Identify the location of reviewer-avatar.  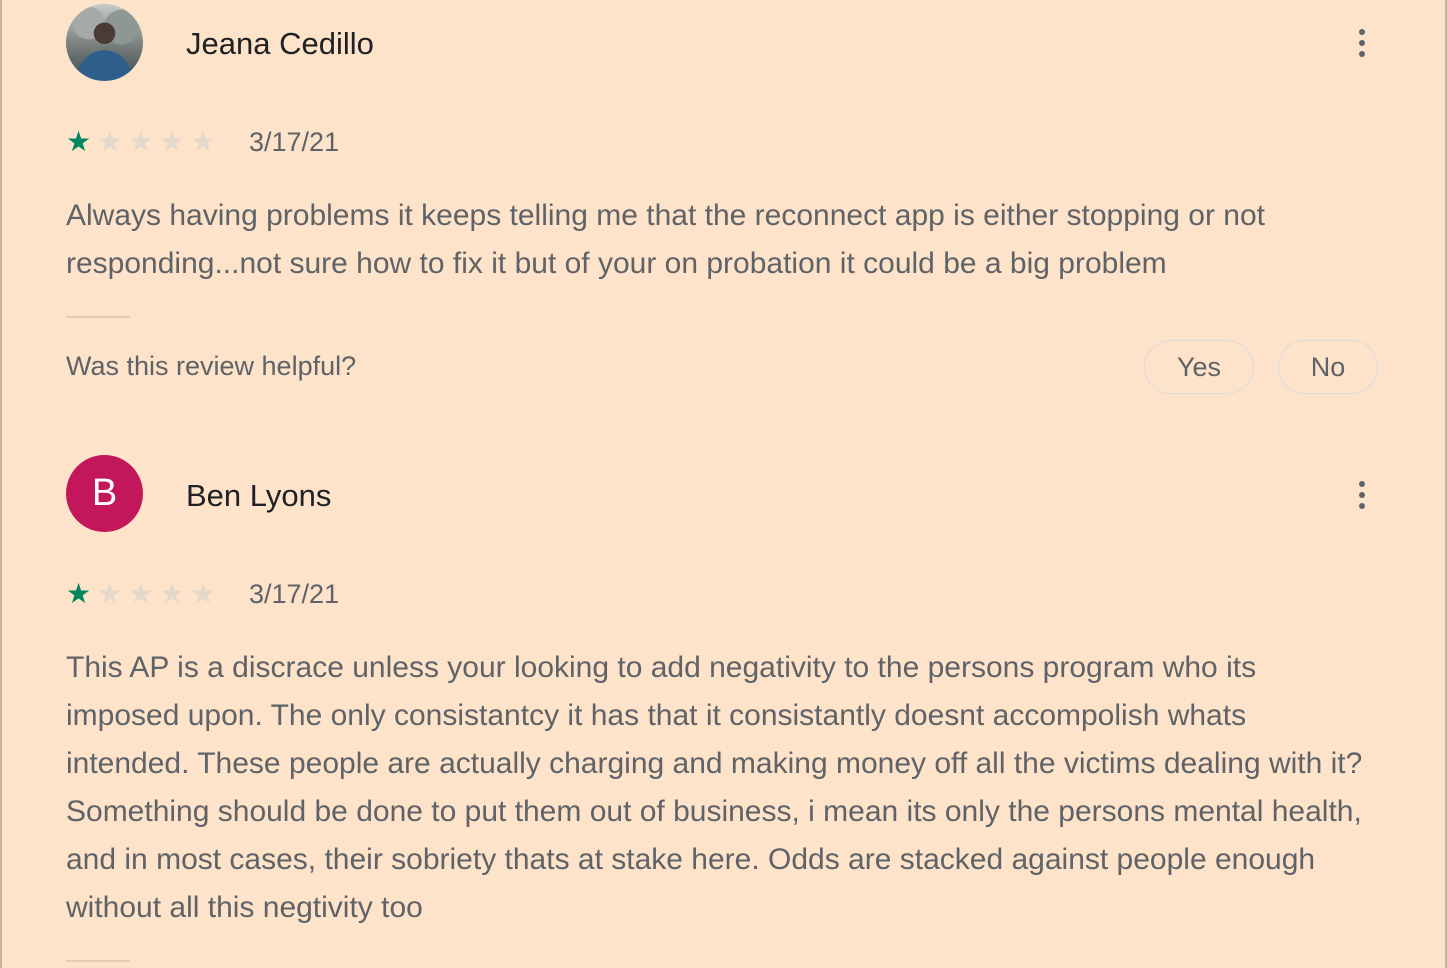
(104, 42).